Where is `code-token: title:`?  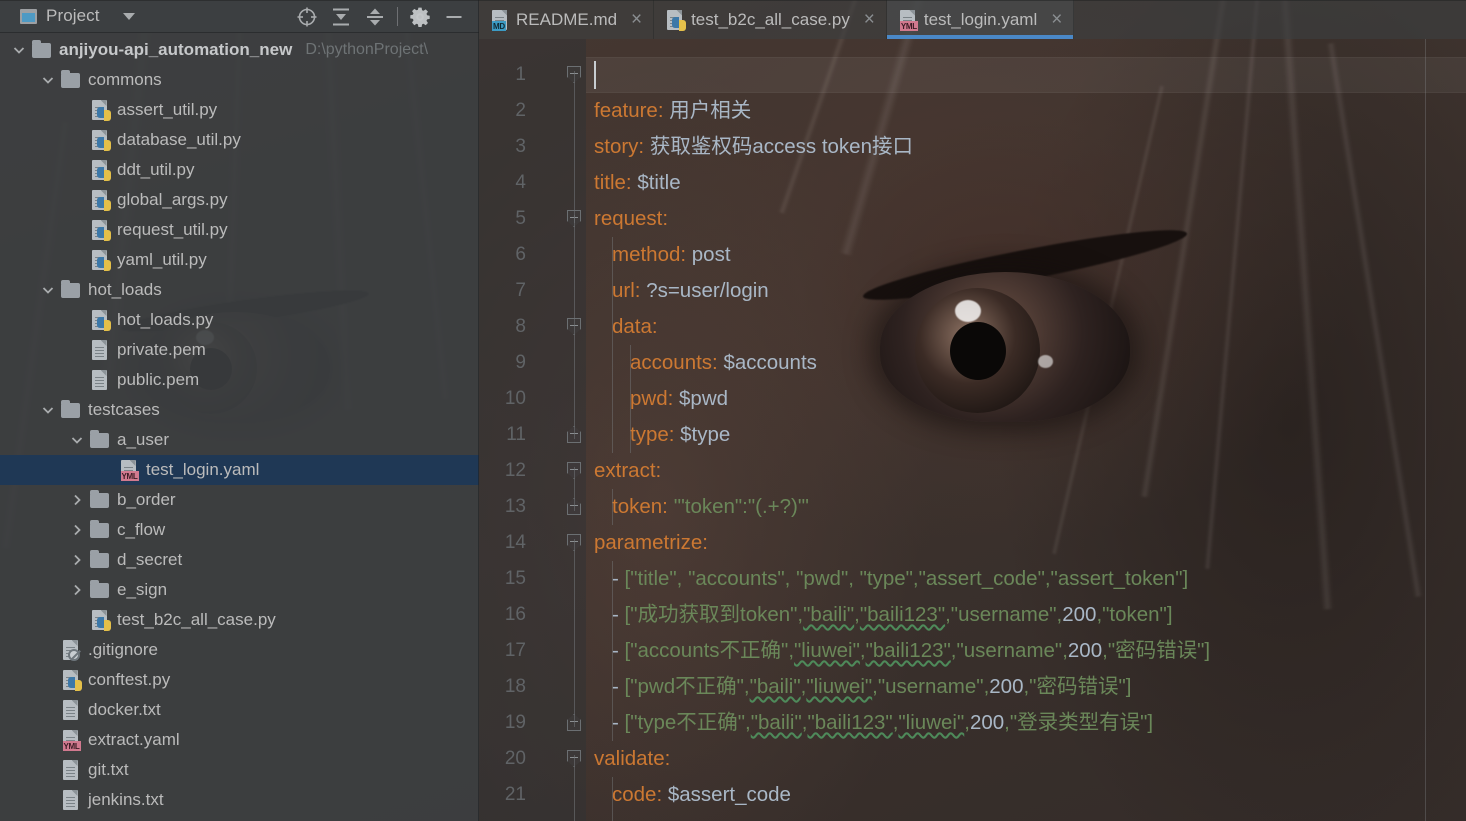
code-token: title: is located at coordinates (613, 182).